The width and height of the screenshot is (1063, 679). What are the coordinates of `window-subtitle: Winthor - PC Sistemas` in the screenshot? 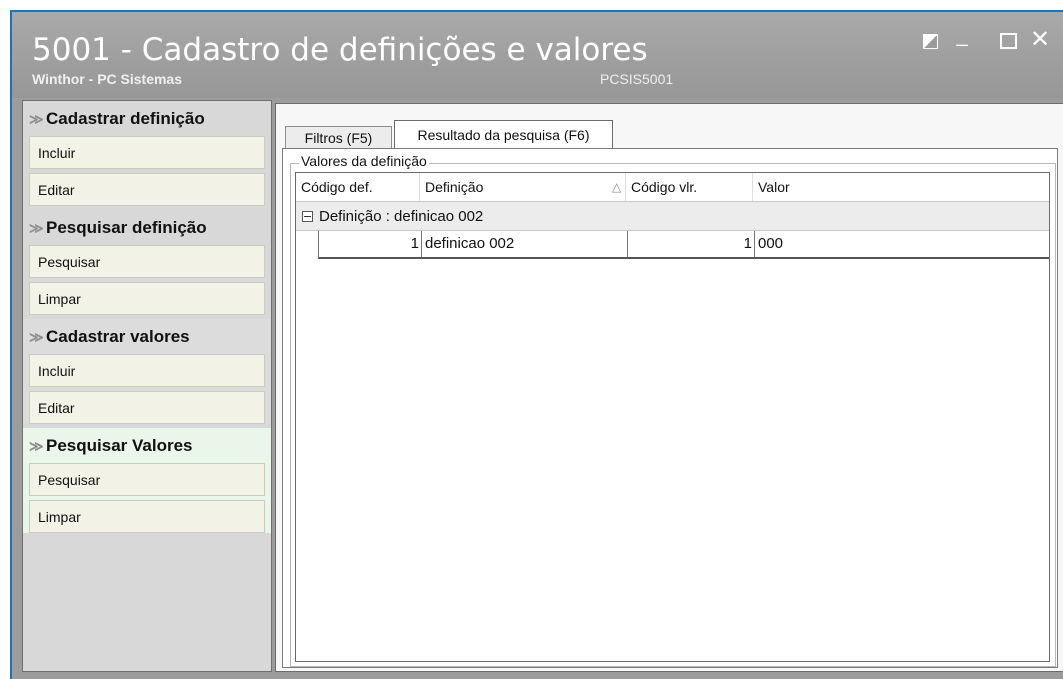 It's located at (107, 79).